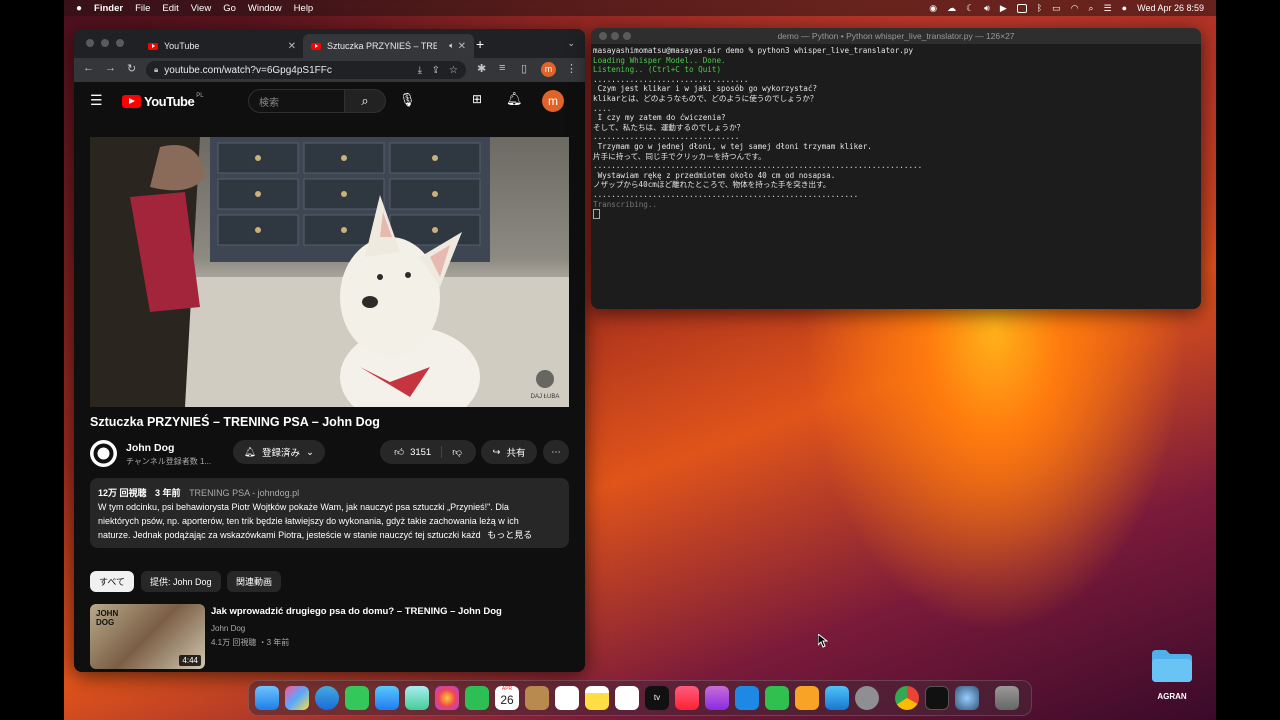 This screenshot has height=720, width=1280. I want to click on battery-icon: ▭, so click(1056, 8).